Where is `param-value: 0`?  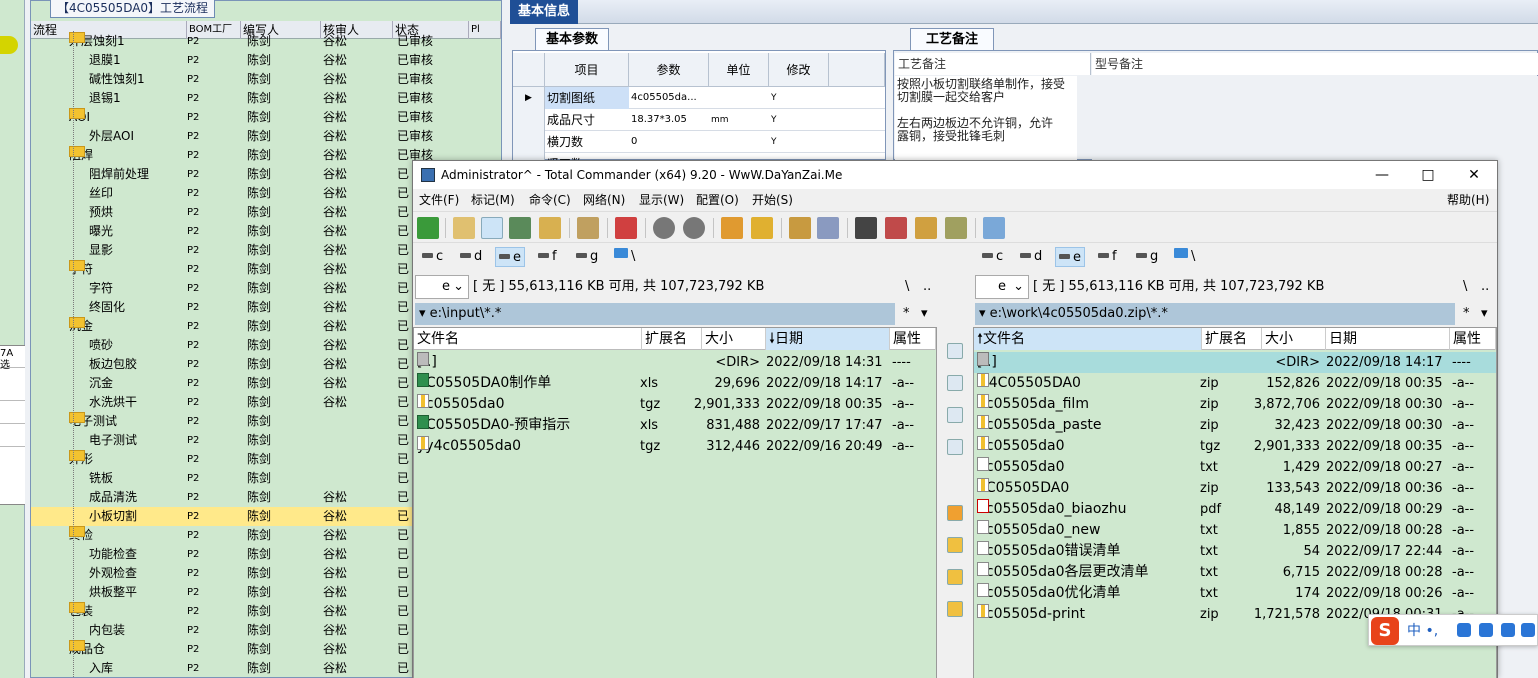
param-value: 0 is located at coordinates (669, 142).